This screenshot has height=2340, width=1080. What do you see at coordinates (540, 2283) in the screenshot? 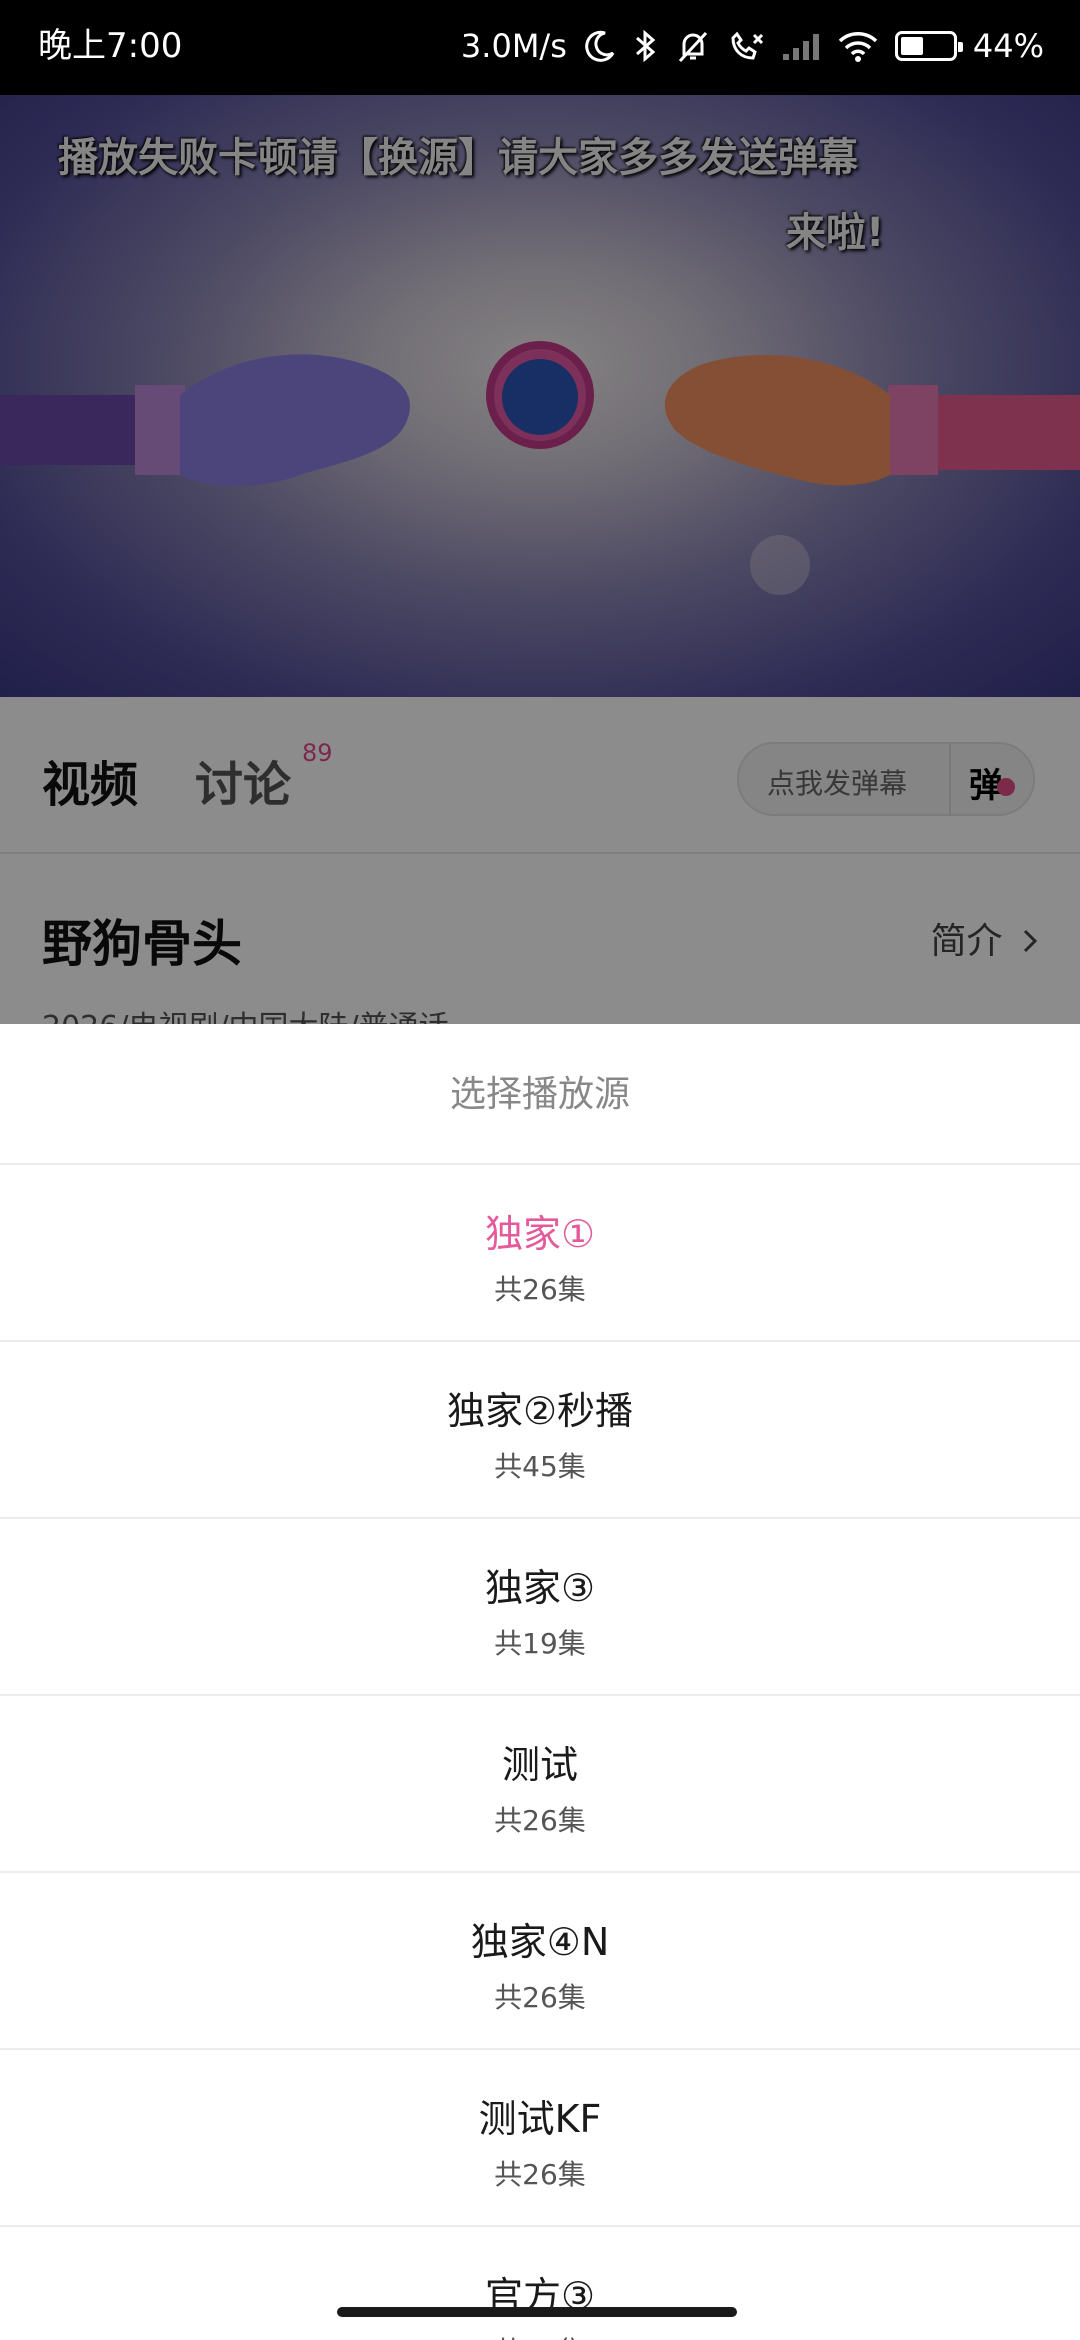
I see `source-item: 官方③ 共15集` at bounding box center [540, 2283].